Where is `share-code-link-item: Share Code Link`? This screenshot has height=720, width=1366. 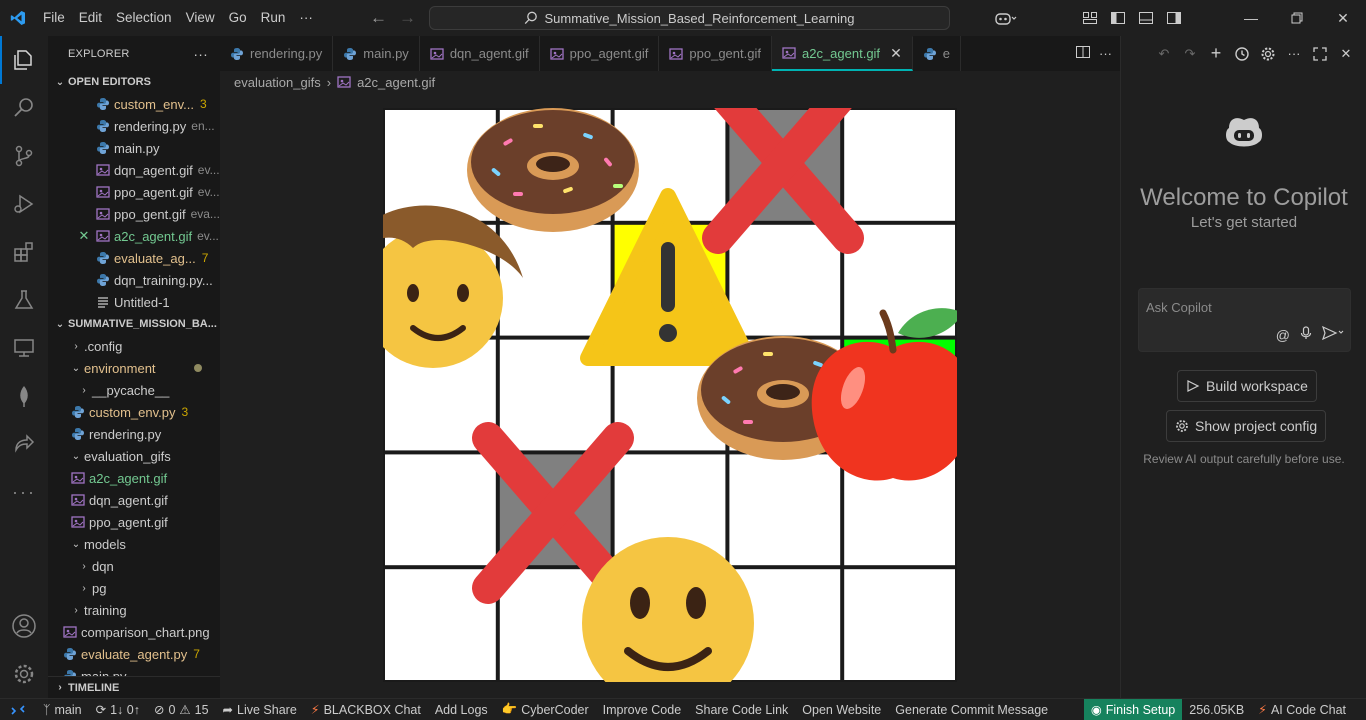
share-code-link-item: Share Code Link is located at coordinates (741, 709).